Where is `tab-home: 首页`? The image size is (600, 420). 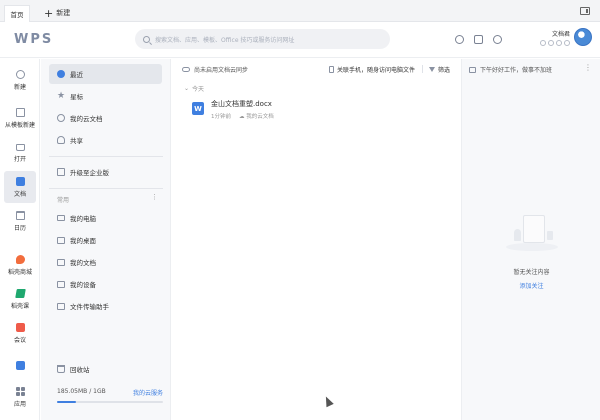
tab-home: 首页 is located at coordinates (17, 13).